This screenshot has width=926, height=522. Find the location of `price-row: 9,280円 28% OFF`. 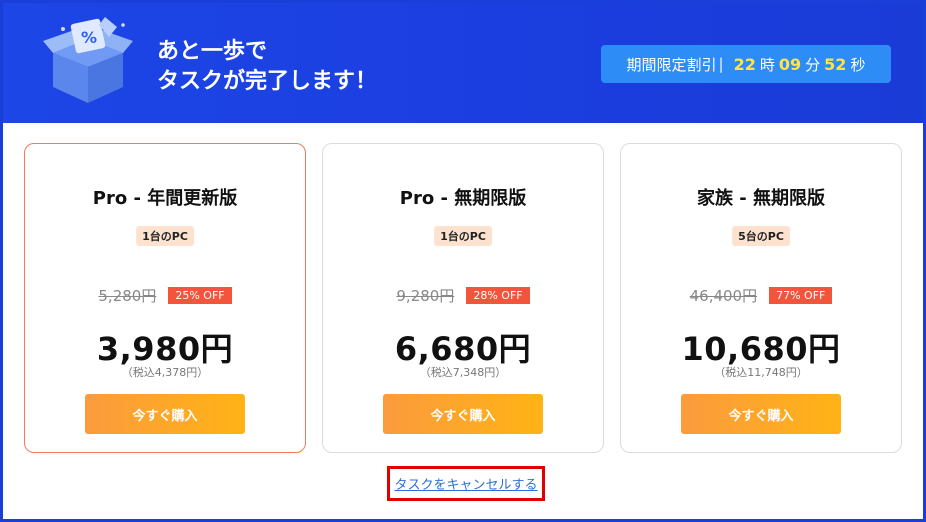

price-row: 9,280円 28% OFF is located at coordinates (463, 295).